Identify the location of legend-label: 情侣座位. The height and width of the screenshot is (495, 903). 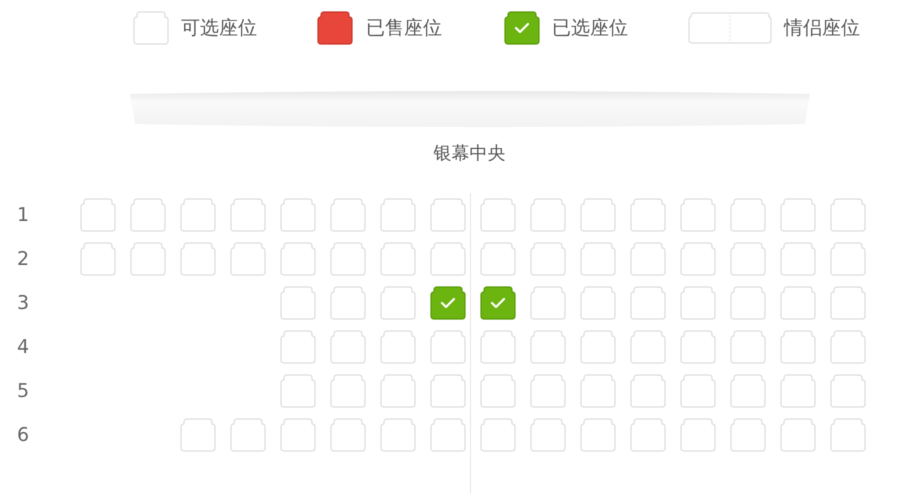
(822, 28).